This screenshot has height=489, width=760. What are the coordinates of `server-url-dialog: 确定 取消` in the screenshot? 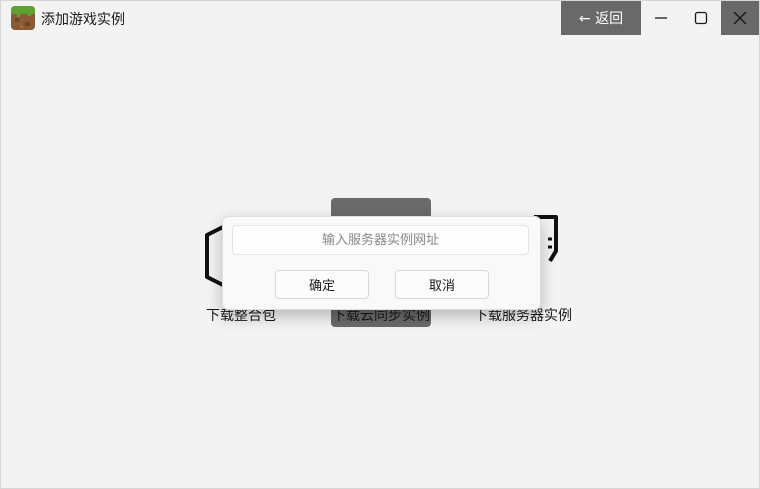 It's located at (381, 263).